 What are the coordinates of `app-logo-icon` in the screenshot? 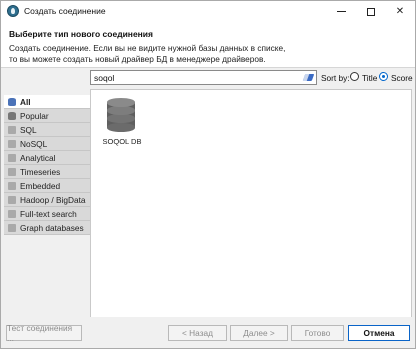 It's located at (13, 11).